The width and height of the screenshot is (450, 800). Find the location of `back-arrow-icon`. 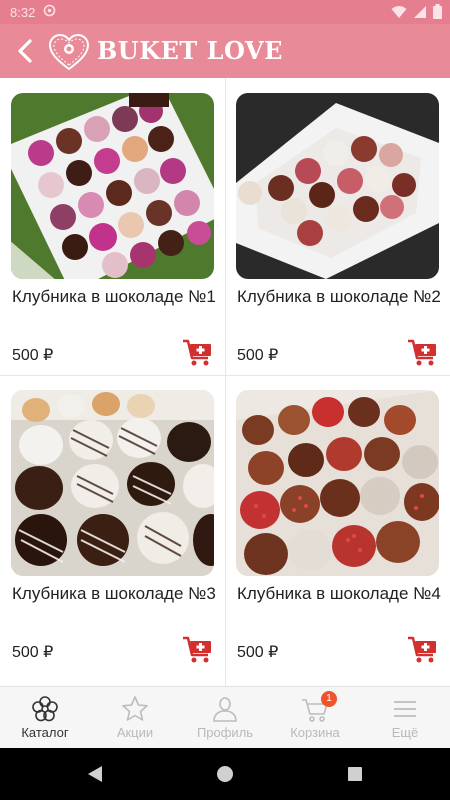

back-arrow-icon is located at coordinates (25, 51).